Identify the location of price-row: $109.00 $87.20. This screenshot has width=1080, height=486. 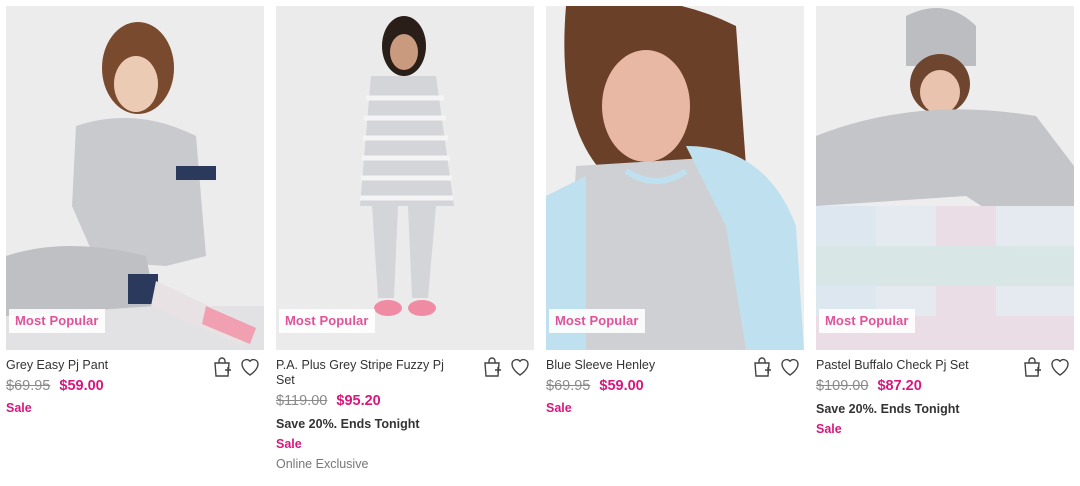
(945, 386).